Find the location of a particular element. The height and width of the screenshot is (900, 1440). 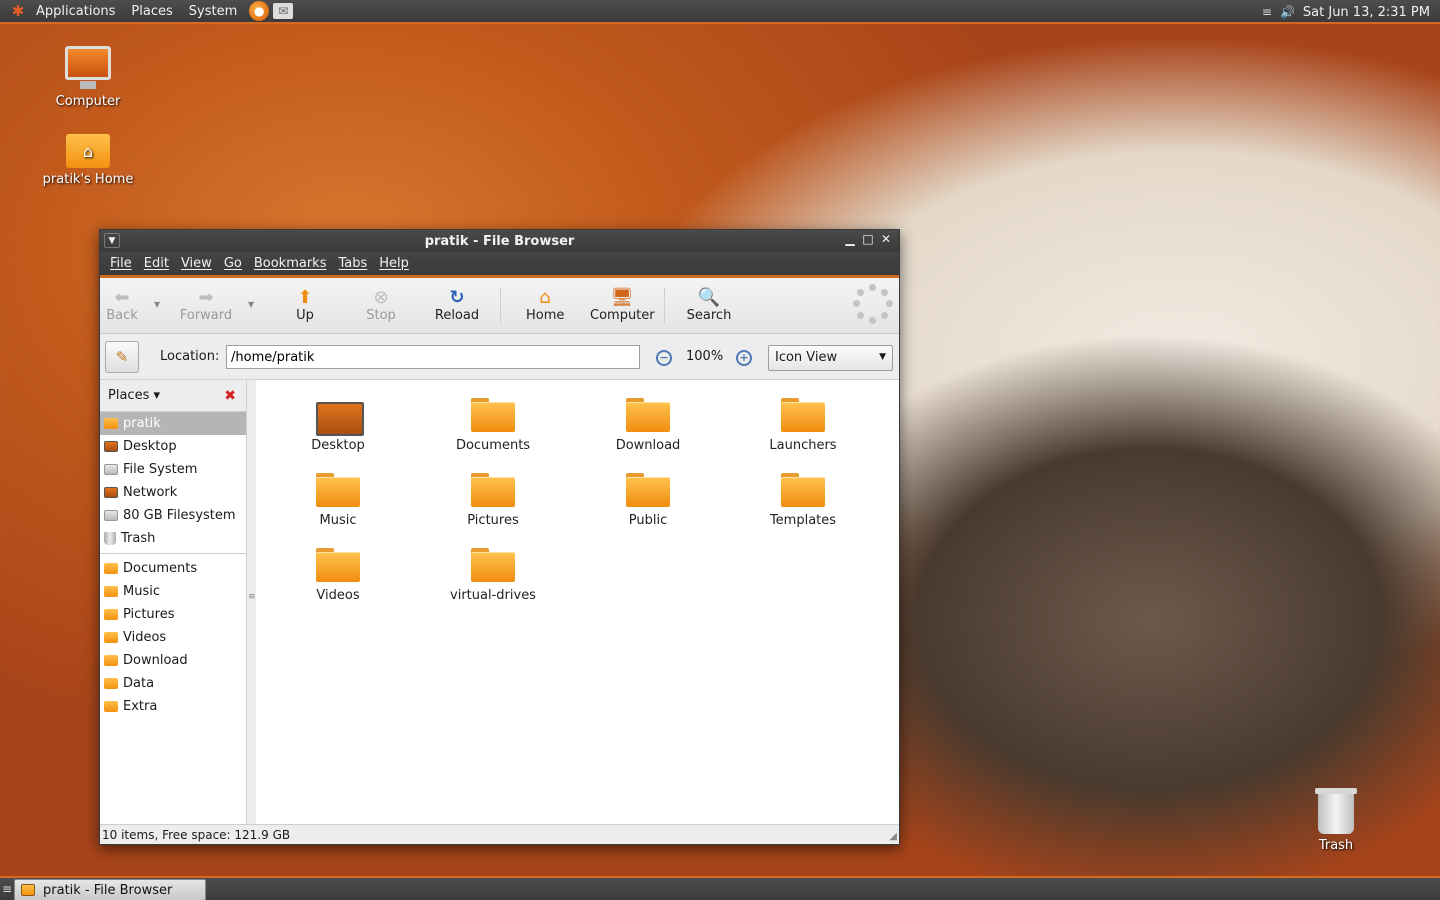

sidebar-item-file-system: File System is located at coordinates (173, 469).